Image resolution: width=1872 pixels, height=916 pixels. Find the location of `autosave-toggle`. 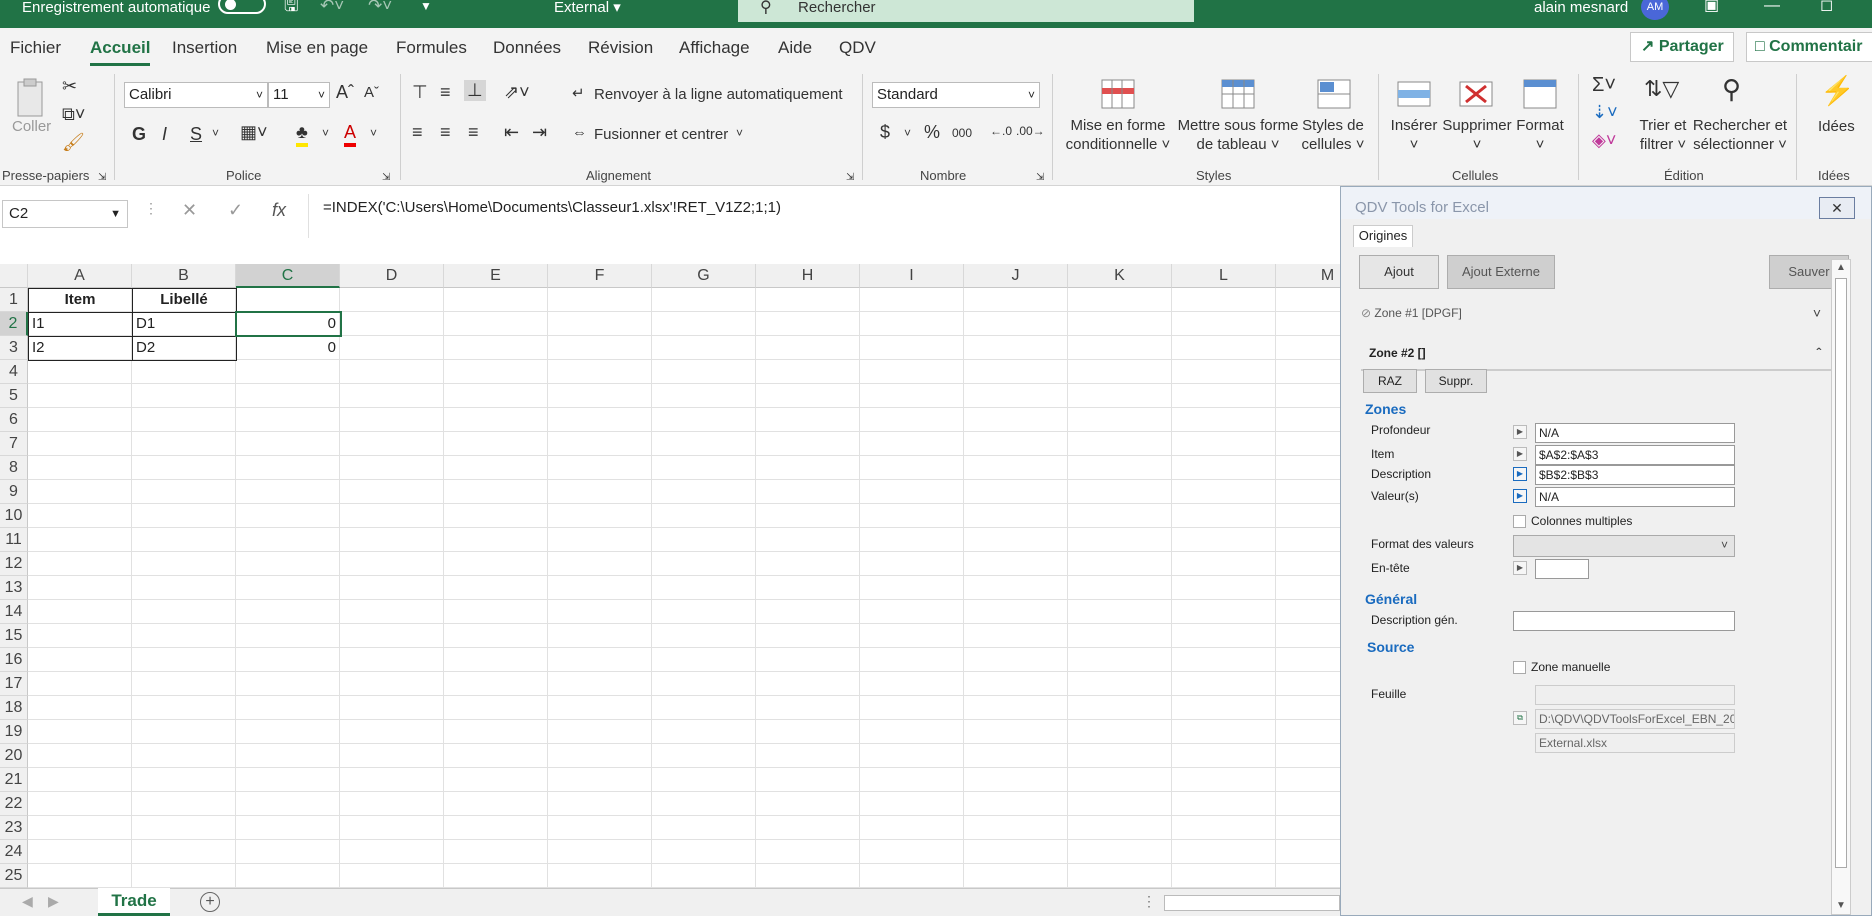

autosave-toggle is located at coordinates (242, 7).